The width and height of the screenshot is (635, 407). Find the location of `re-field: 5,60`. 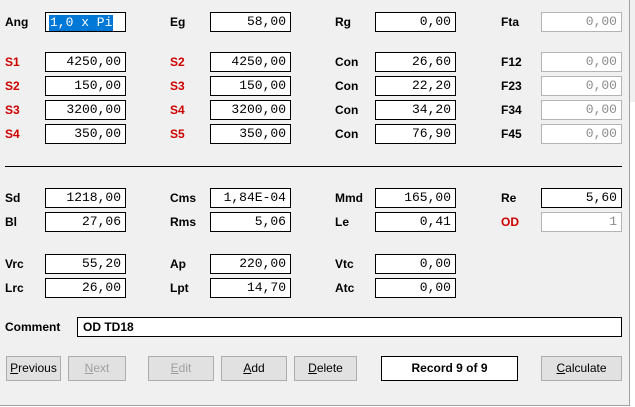

re-field: 5,60 is located at coordinates (581, 198).